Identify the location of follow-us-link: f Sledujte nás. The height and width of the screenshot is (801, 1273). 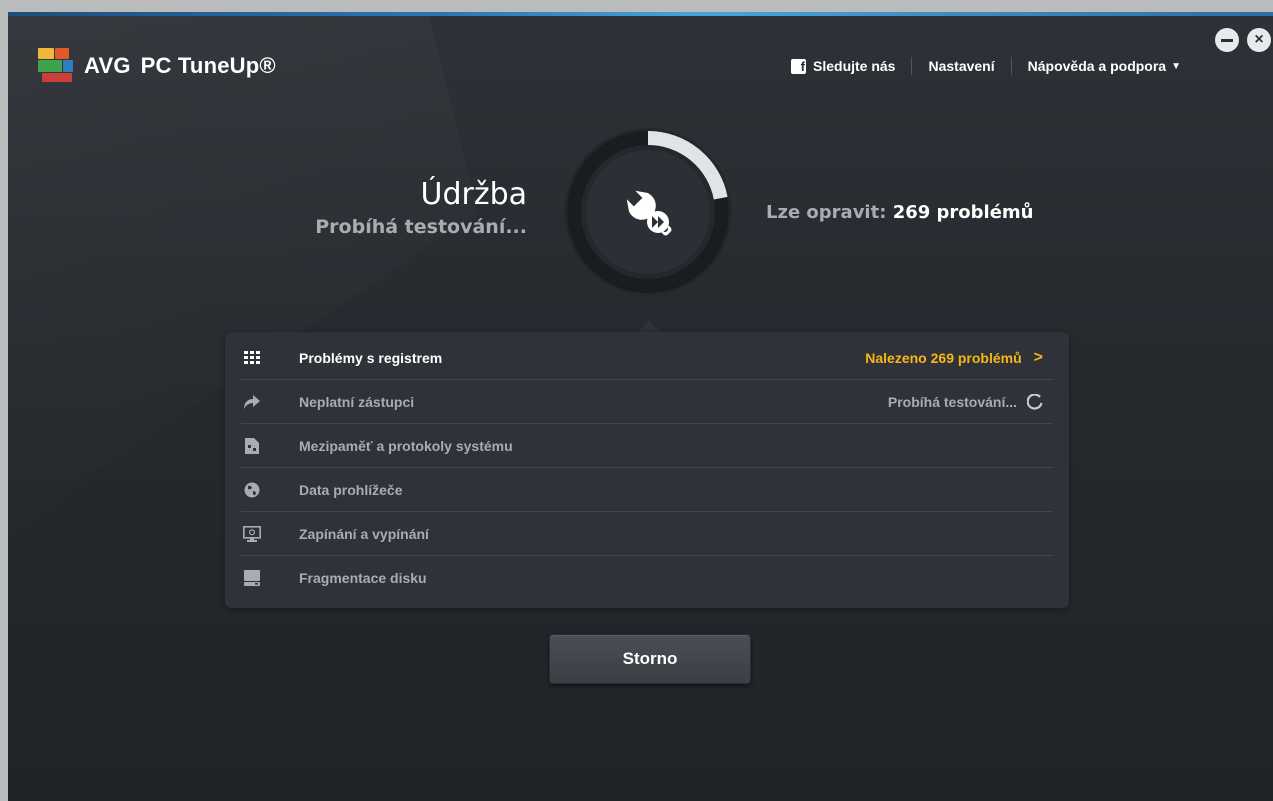
(843, 66).